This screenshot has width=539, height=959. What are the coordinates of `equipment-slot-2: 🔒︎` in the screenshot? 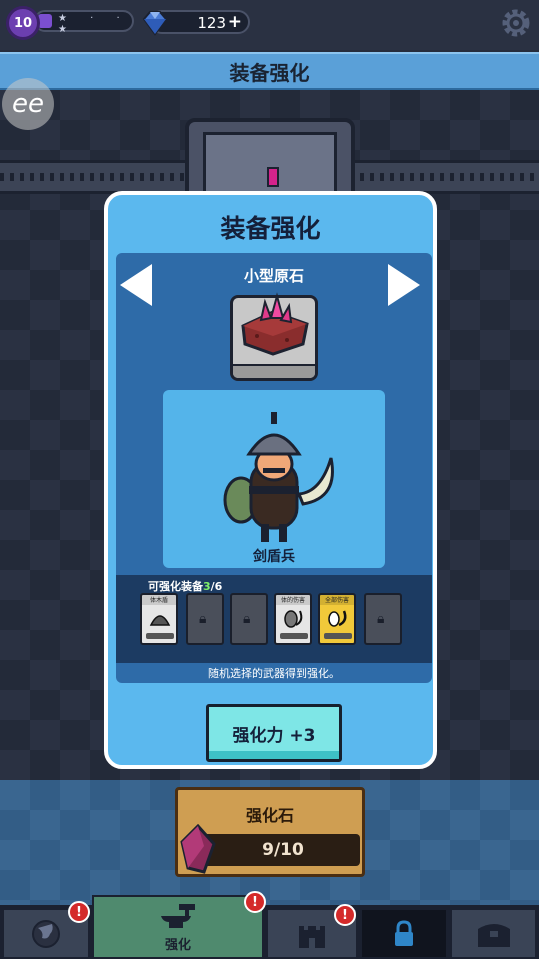 It's located at (205, 619).